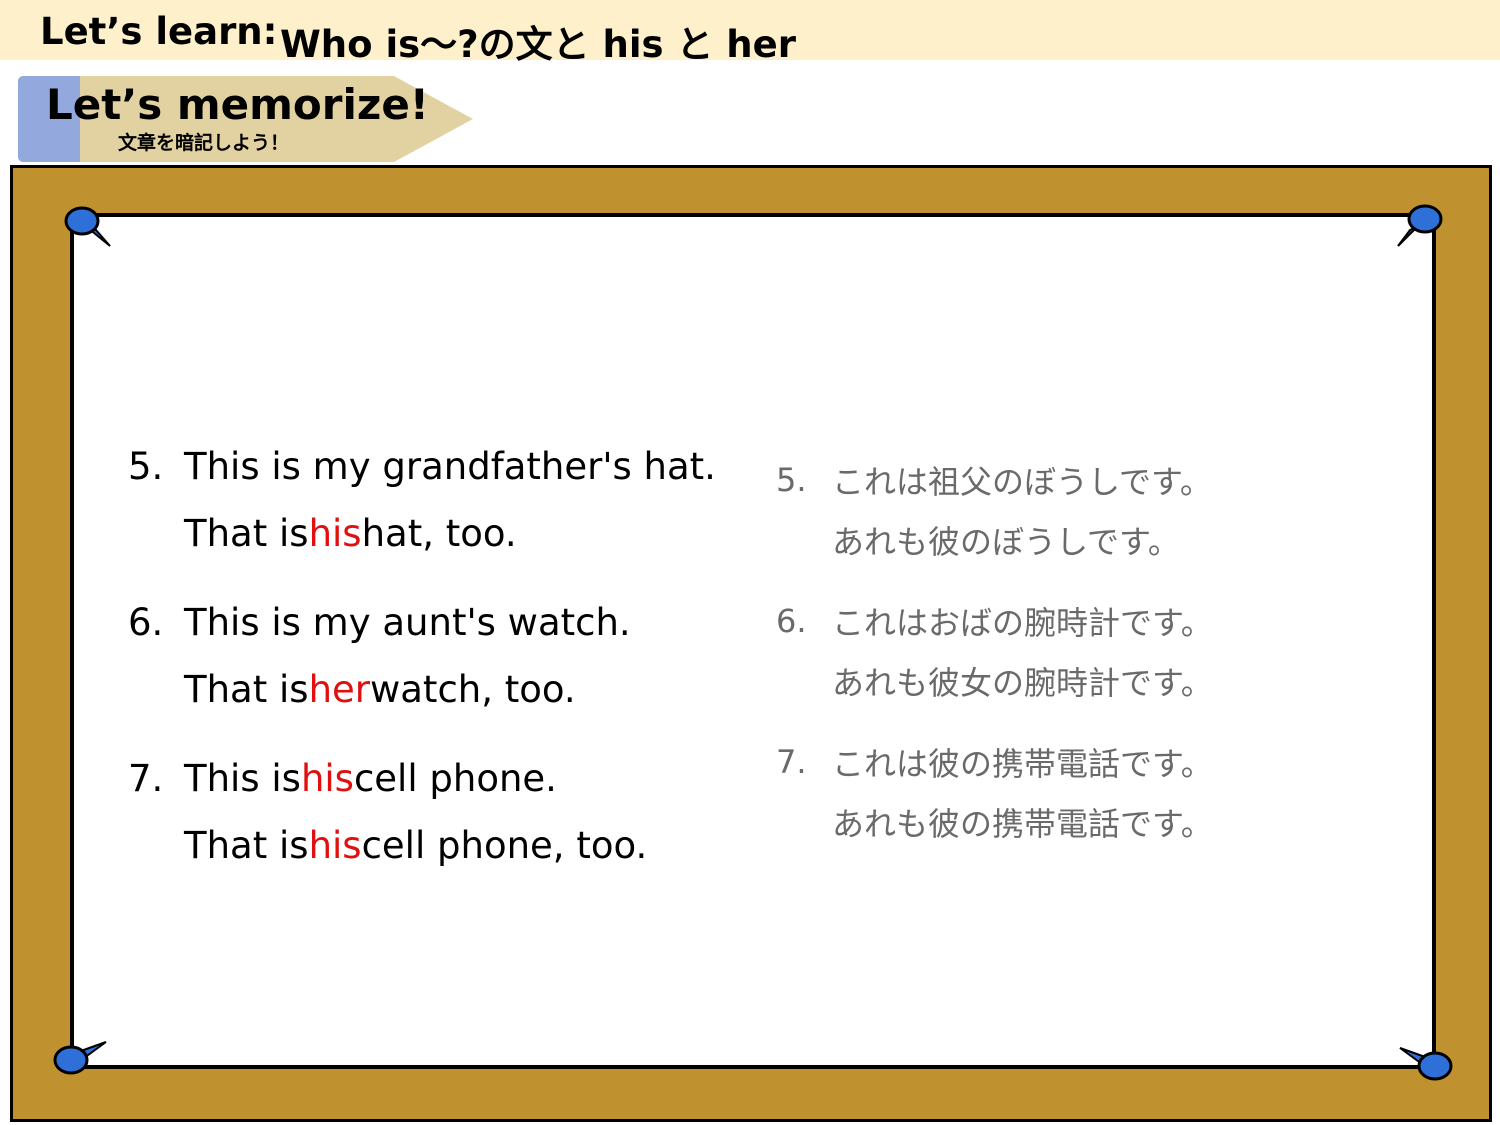 This screenshot has width=1500, height=1125. Describe the element at coordinates (1022, 482) in the screenshot. I see `translation-text: これは祖父のぼうしです。` at that location.